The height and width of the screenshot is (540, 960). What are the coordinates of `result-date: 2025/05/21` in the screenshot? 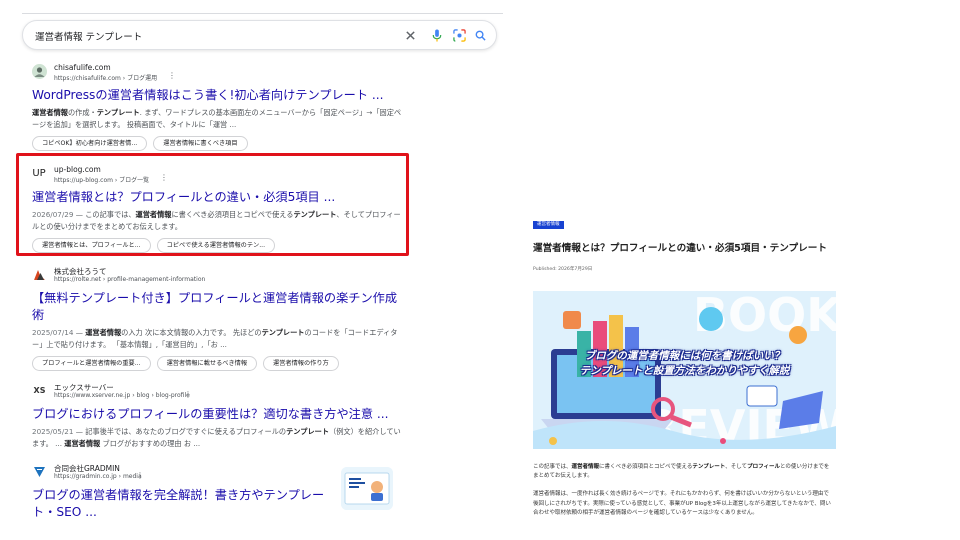 It's located at (53, 431).